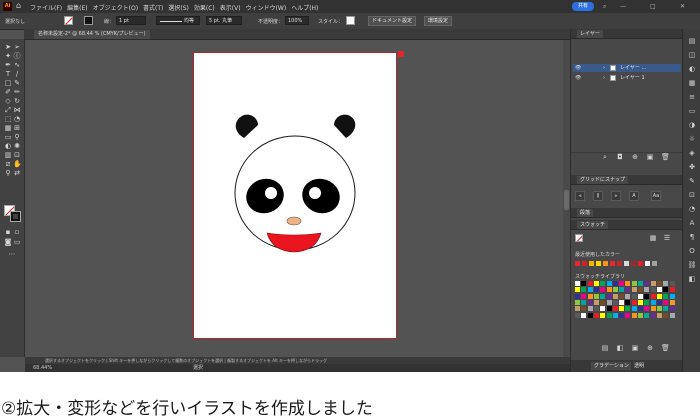 The image size is (700, 420). Describe the element at coordinates (17, 164) in the screenshot. I see `hand-tool-icon: ✋` at that location.